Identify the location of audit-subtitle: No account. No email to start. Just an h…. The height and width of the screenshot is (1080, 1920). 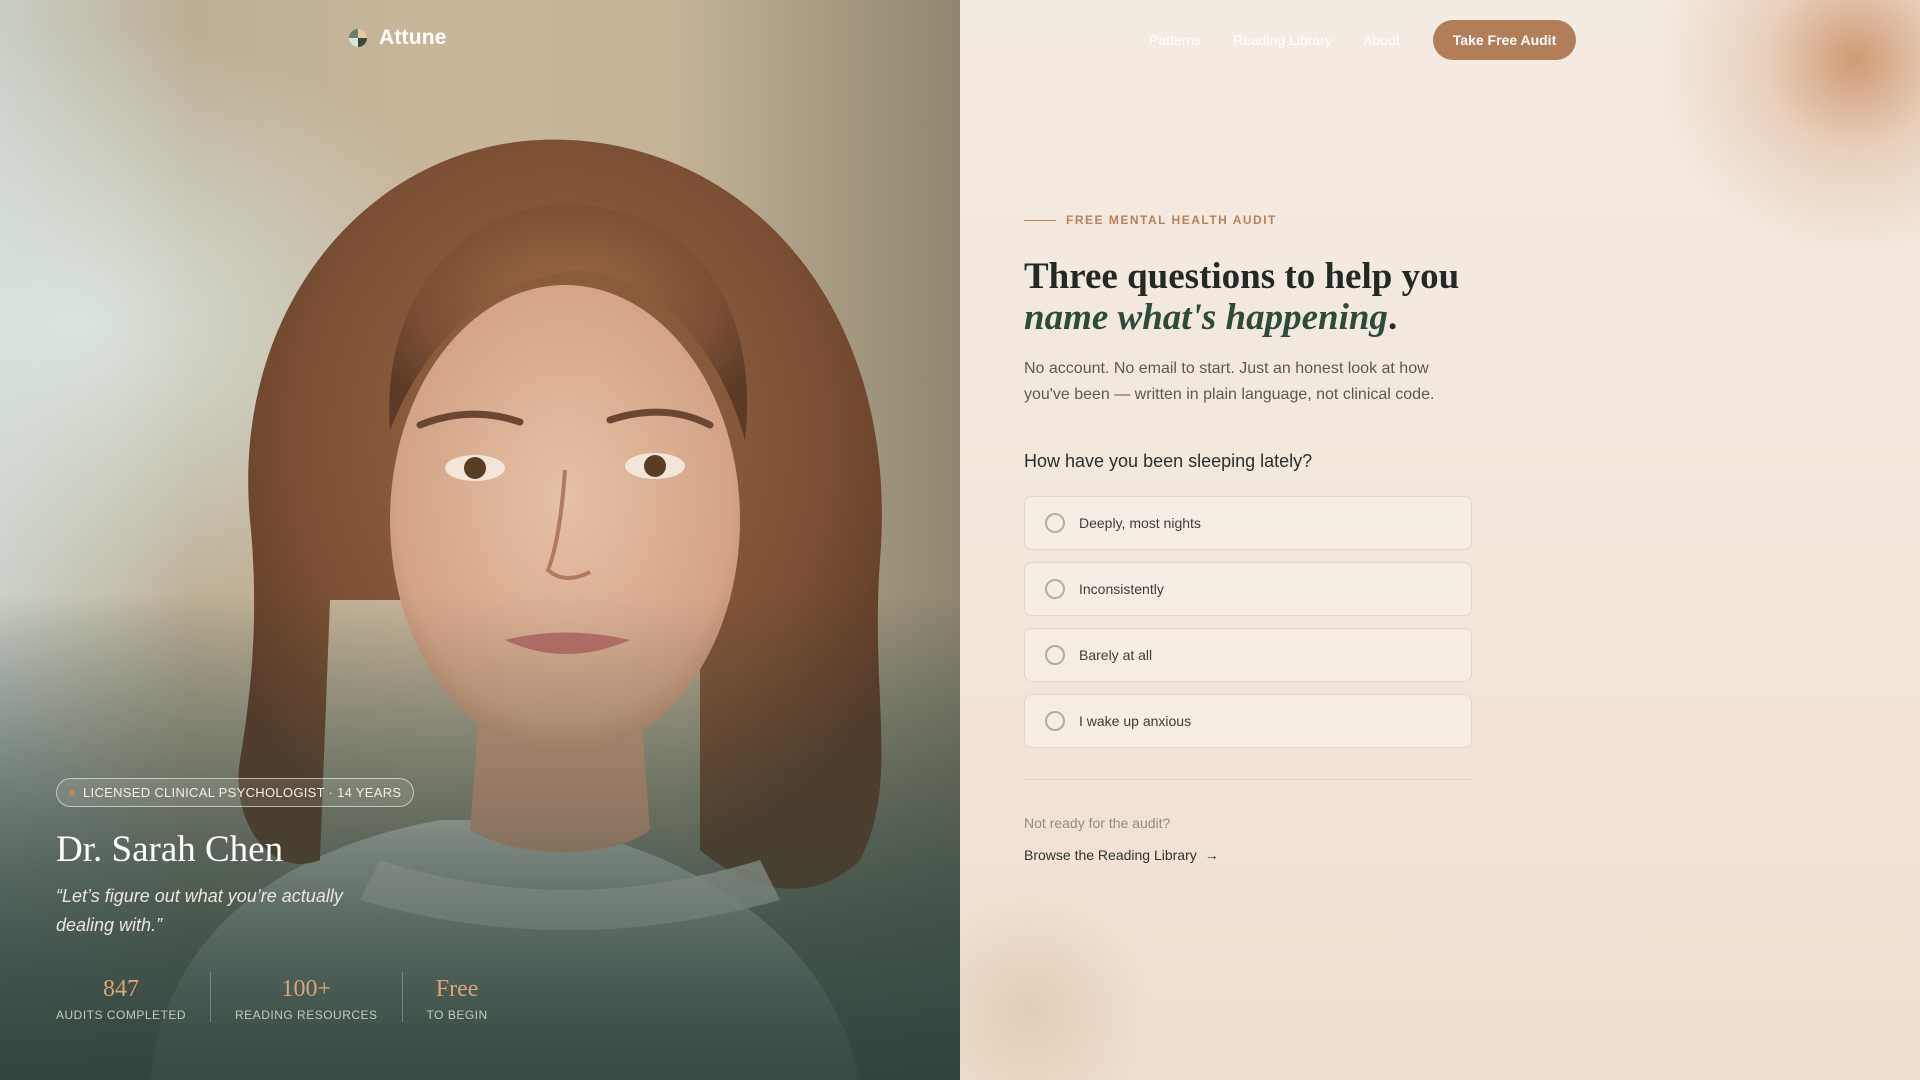
(1229, 381).